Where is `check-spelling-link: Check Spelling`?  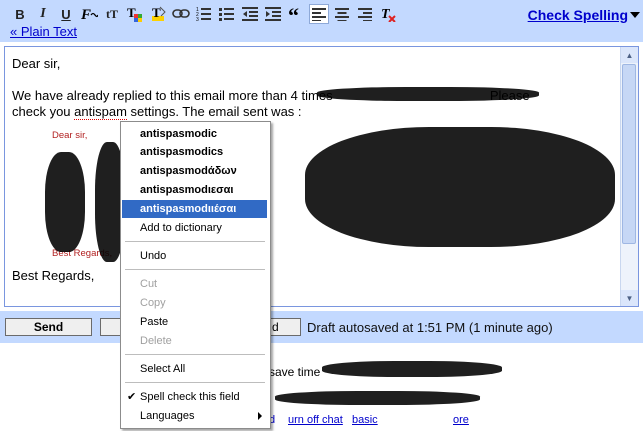 check-spelling-link: Check Spelling is located at coordinates (578, 15).